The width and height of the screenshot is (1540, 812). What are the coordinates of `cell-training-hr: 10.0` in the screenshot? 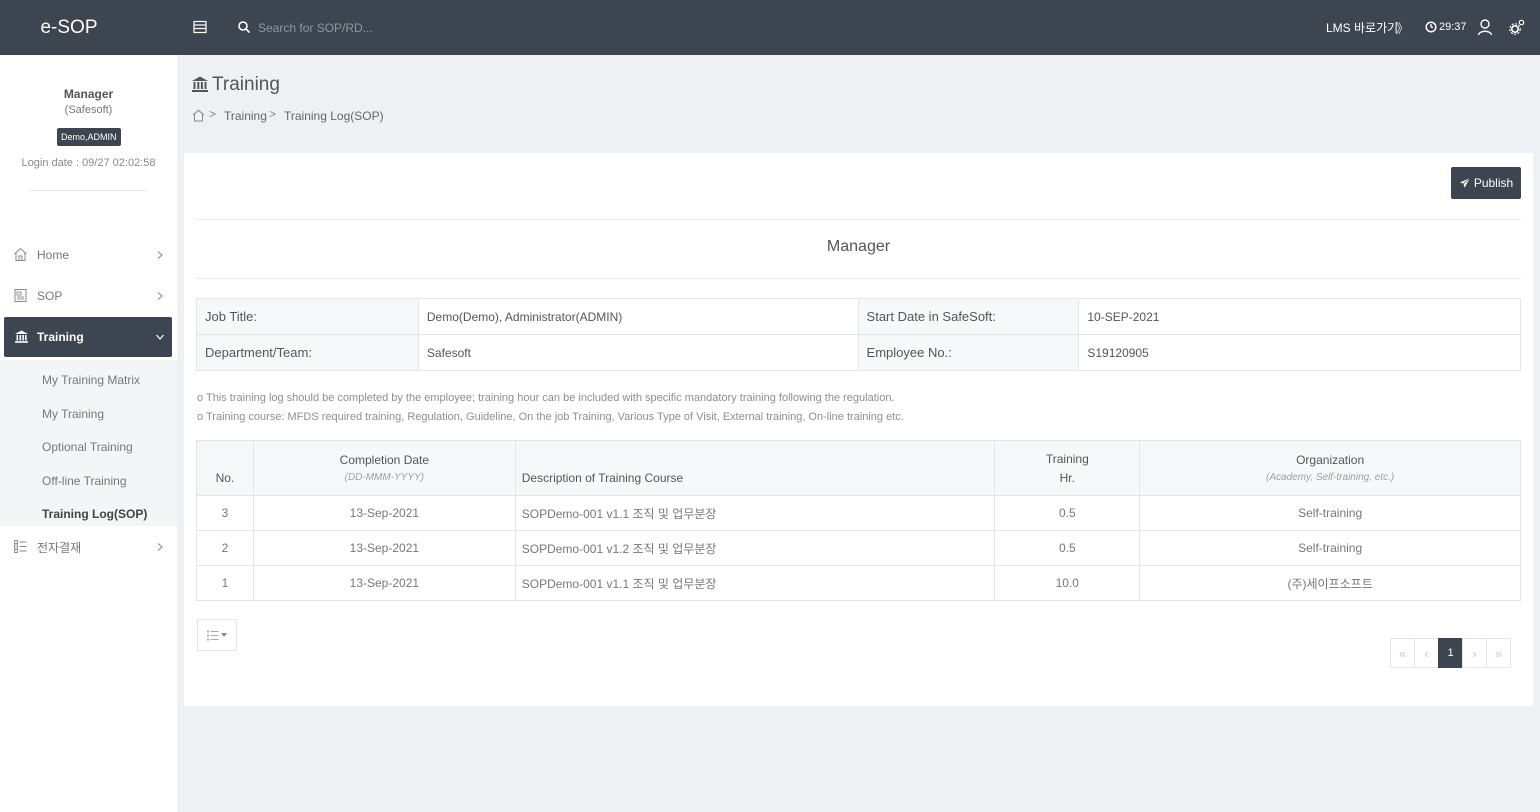 It's located at (1067, 583).